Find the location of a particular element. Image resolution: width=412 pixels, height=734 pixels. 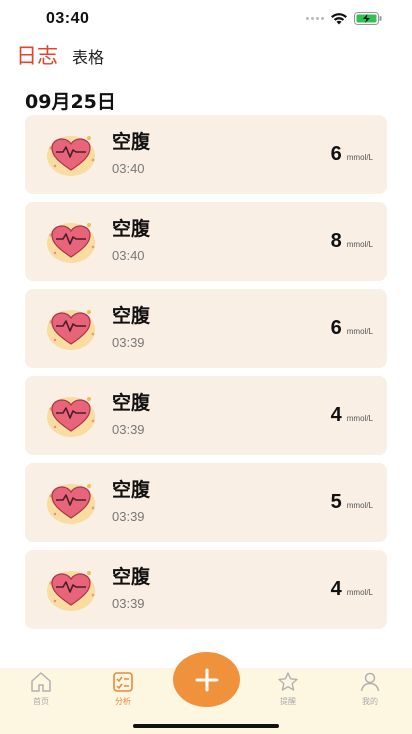

tab-home-label: 首页 is located at coordinates (41, 701).